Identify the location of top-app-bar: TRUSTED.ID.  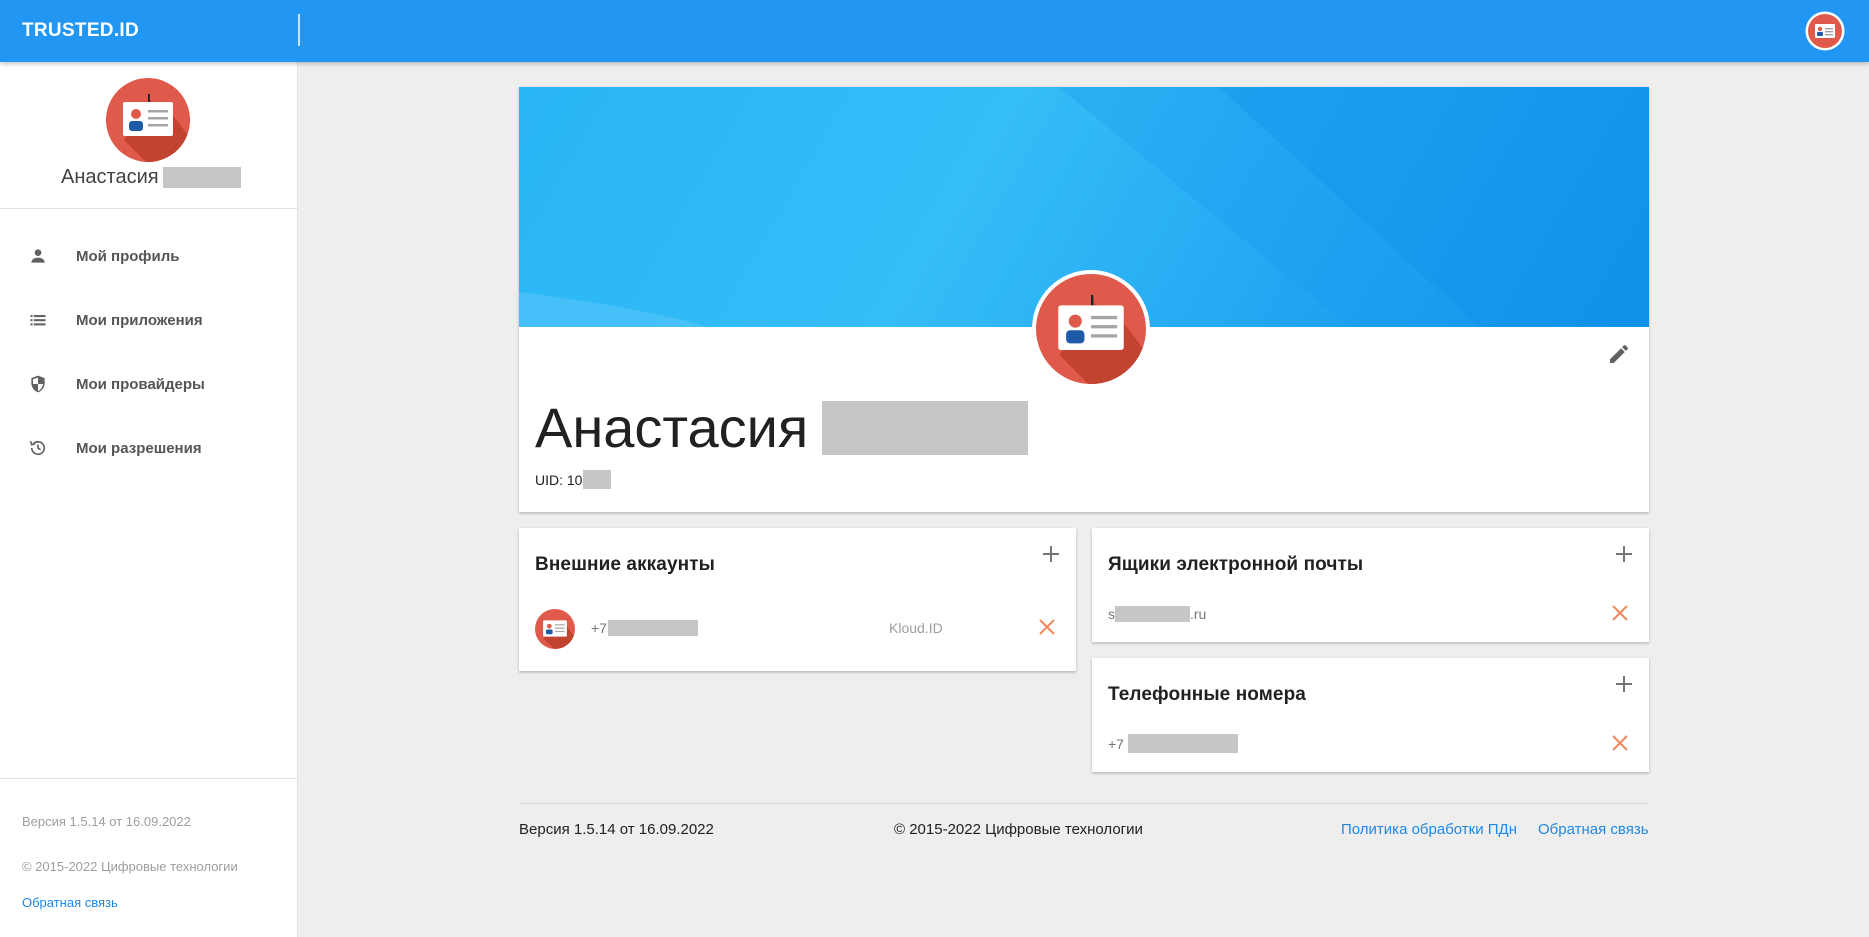
(934, 31).